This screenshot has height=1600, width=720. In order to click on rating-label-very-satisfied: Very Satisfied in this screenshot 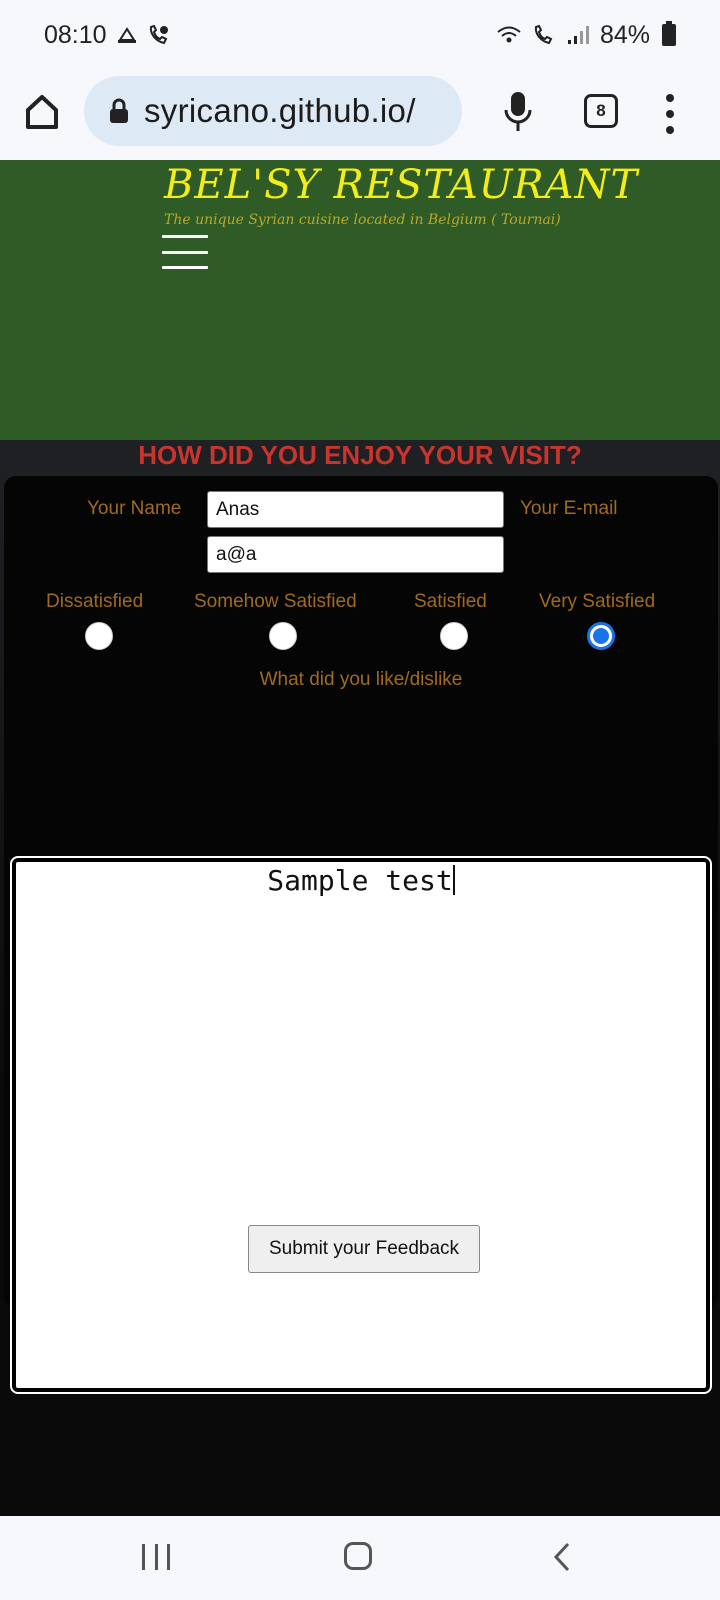, I will do `click(597, 601)`.